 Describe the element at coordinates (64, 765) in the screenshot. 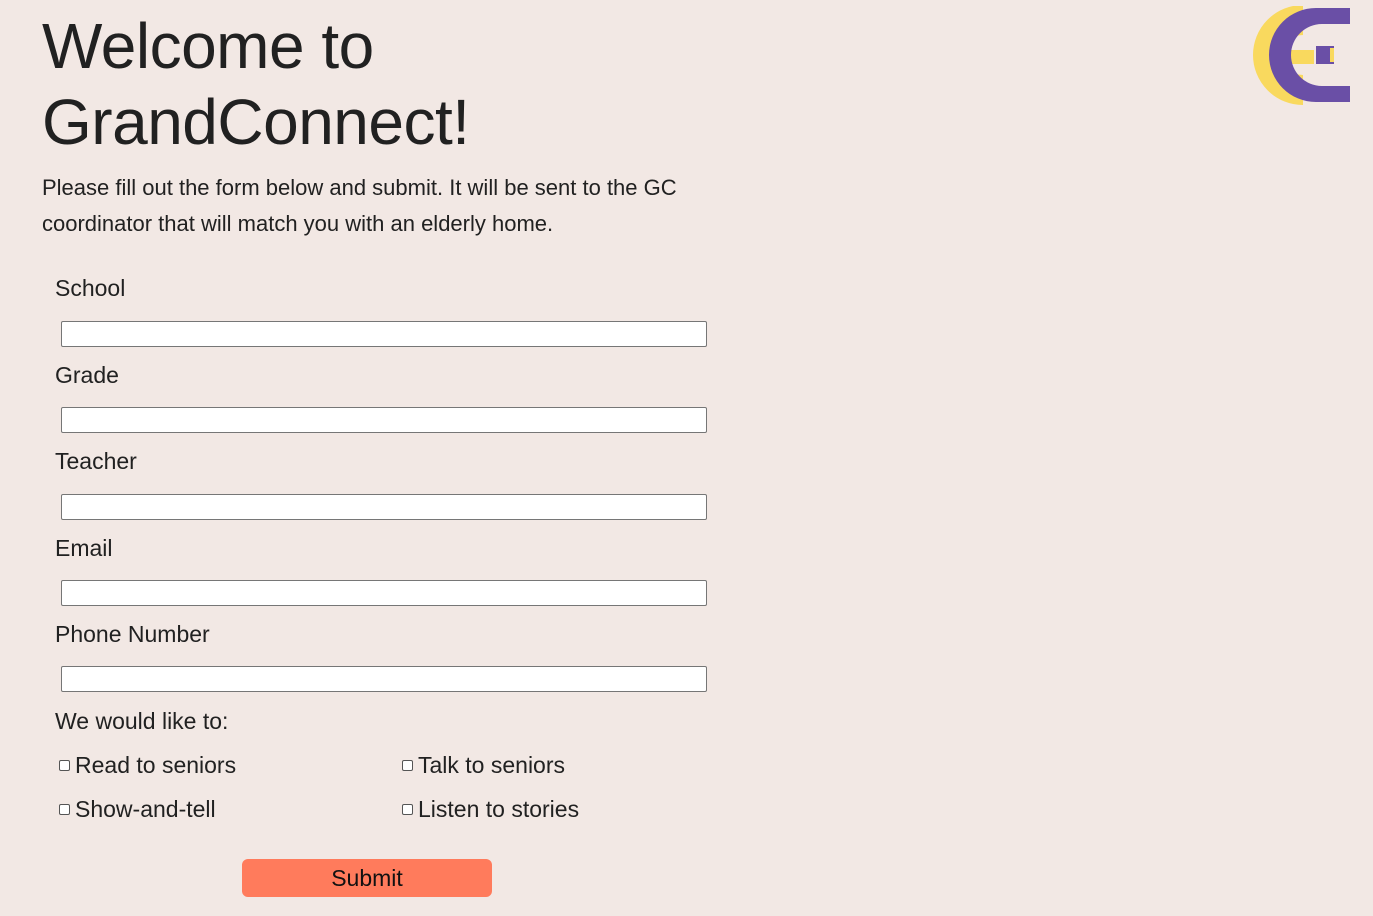

I see `read-to-seniors-checkbox` at that location.